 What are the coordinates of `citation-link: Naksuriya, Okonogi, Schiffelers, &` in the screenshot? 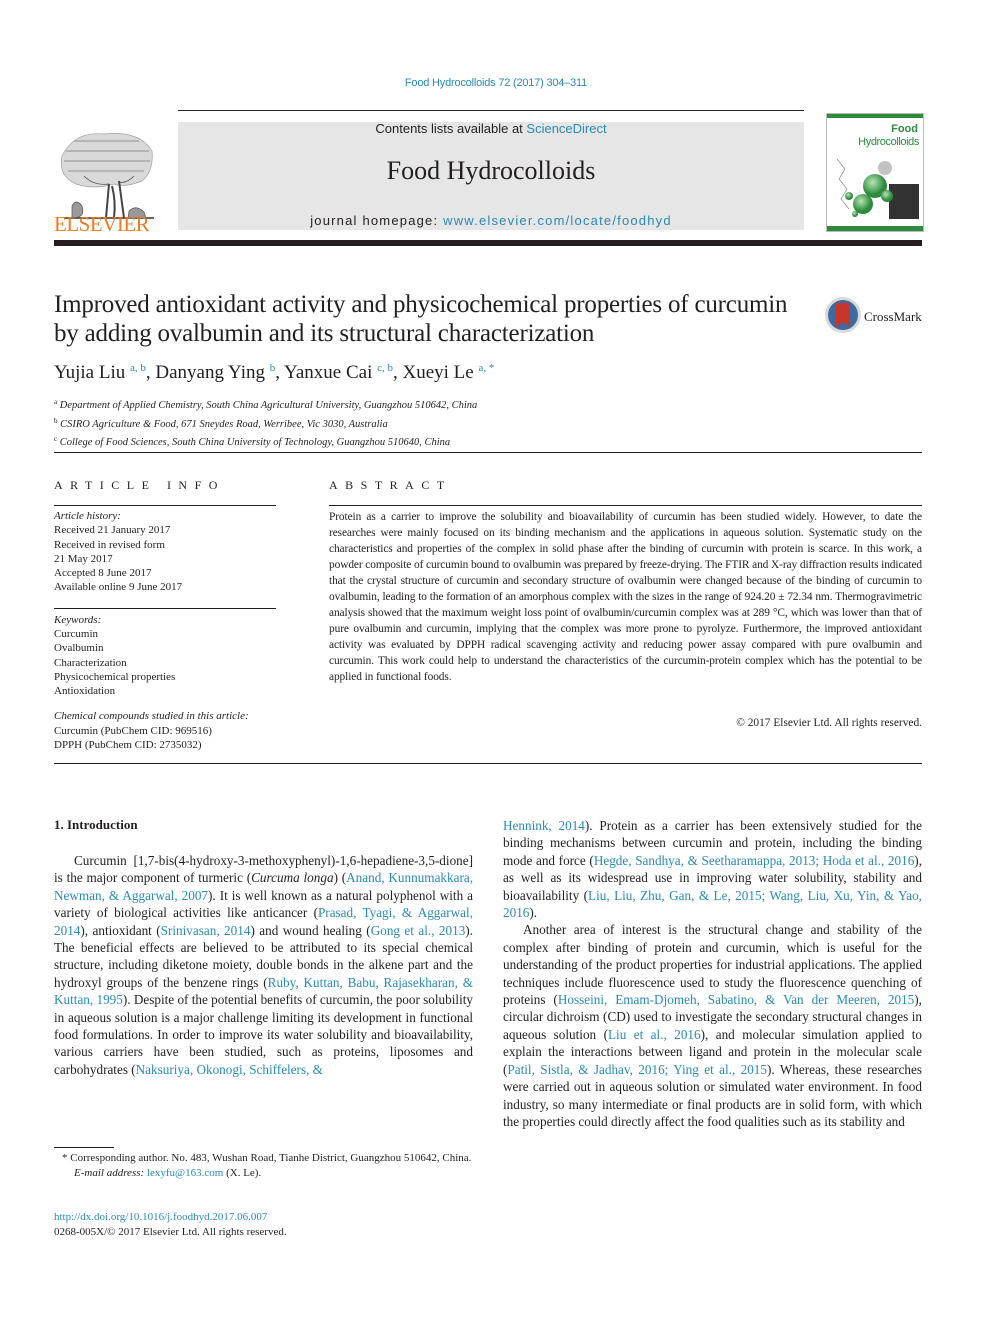 It's located at (229, 1069).